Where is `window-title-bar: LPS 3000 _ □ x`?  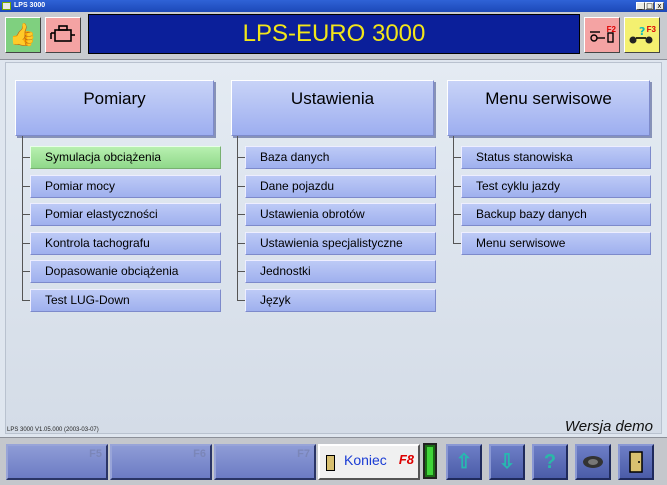 window-title-bar: LPS 3000 _ □ x is located at coordinates (333, 6).